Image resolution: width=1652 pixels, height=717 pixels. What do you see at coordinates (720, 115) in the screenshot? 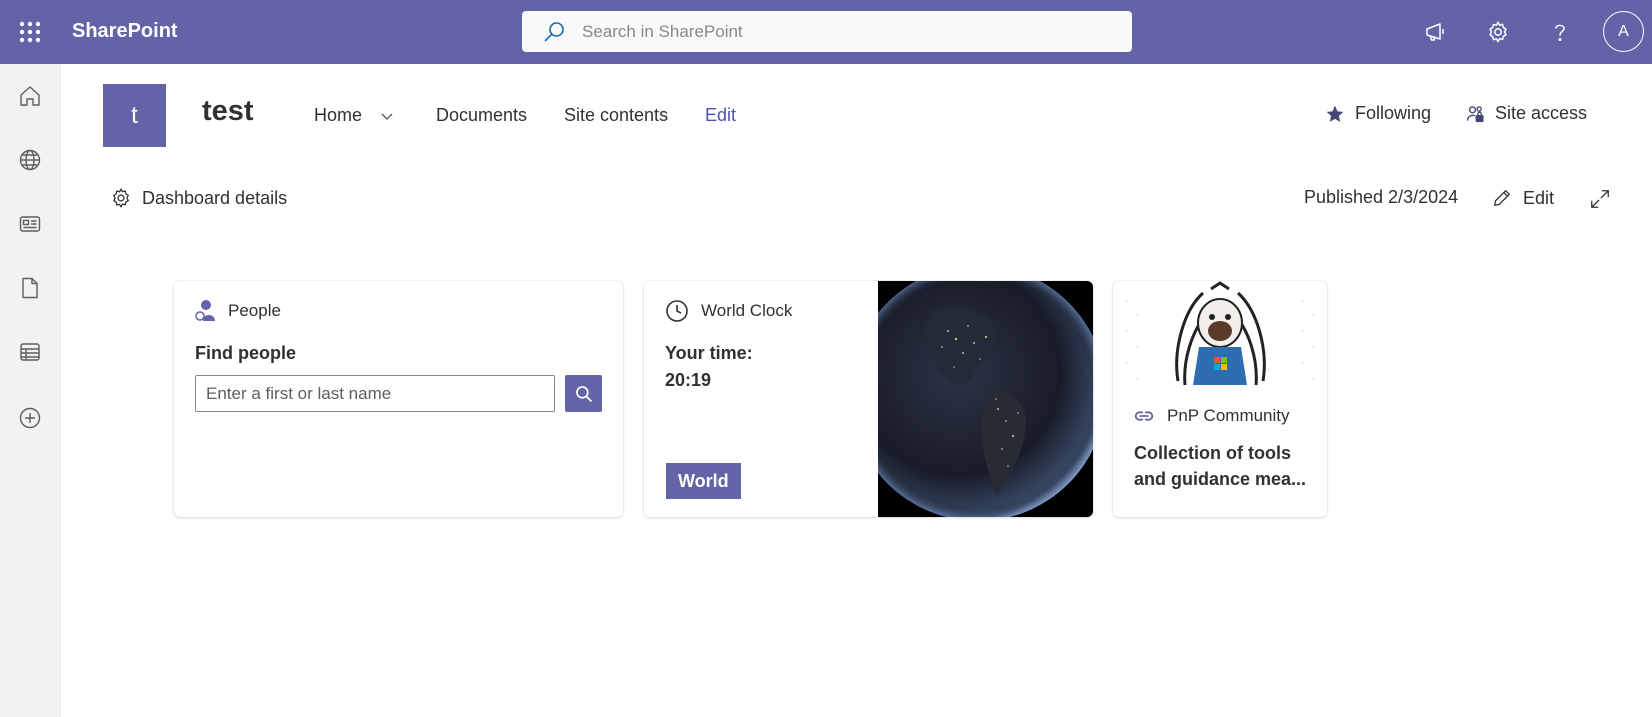
I see `nav-edit-link: Edit` at bounding box center [720, 115].